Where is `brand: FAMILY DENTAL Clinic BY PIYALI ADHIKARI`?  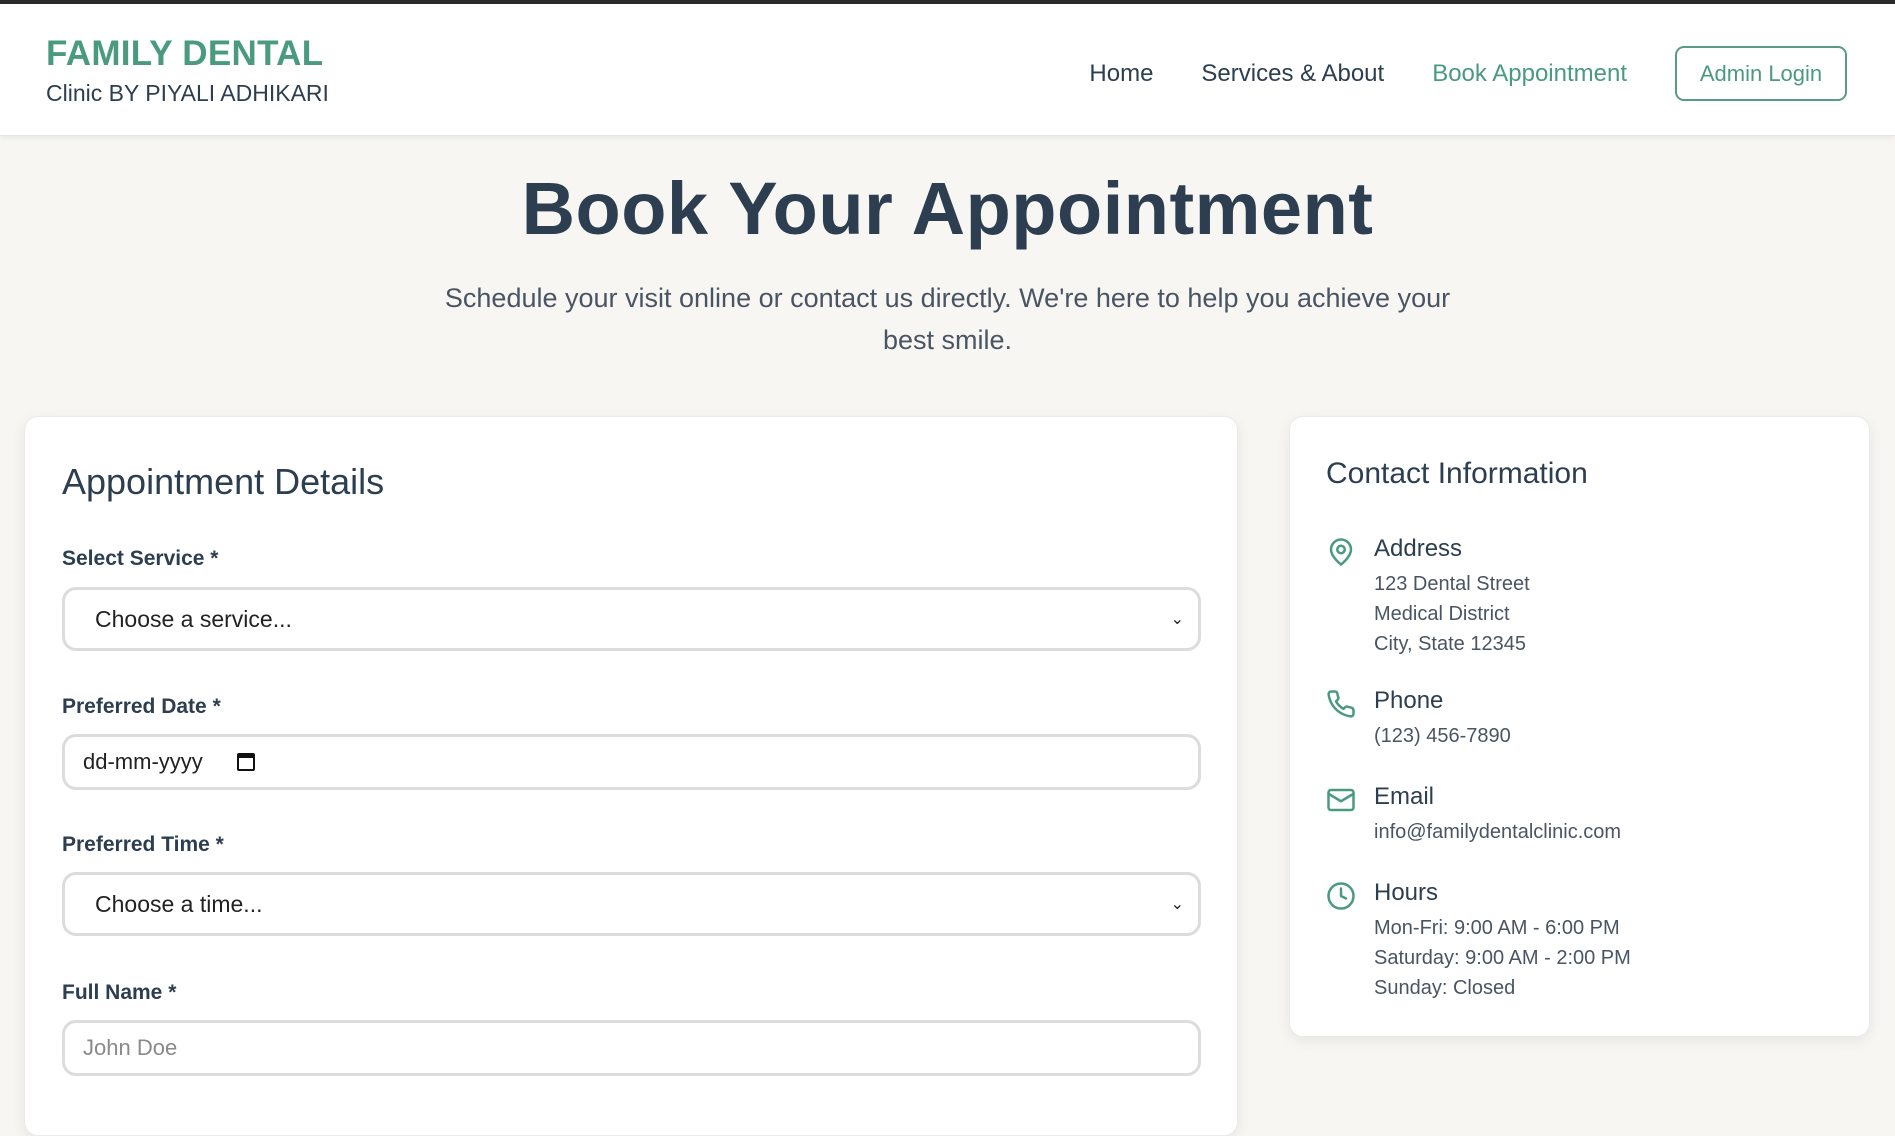
brand: FAMILY DENTAL Clinic BY PIYALI ADHIKARI is located at coordinates (187, 70).